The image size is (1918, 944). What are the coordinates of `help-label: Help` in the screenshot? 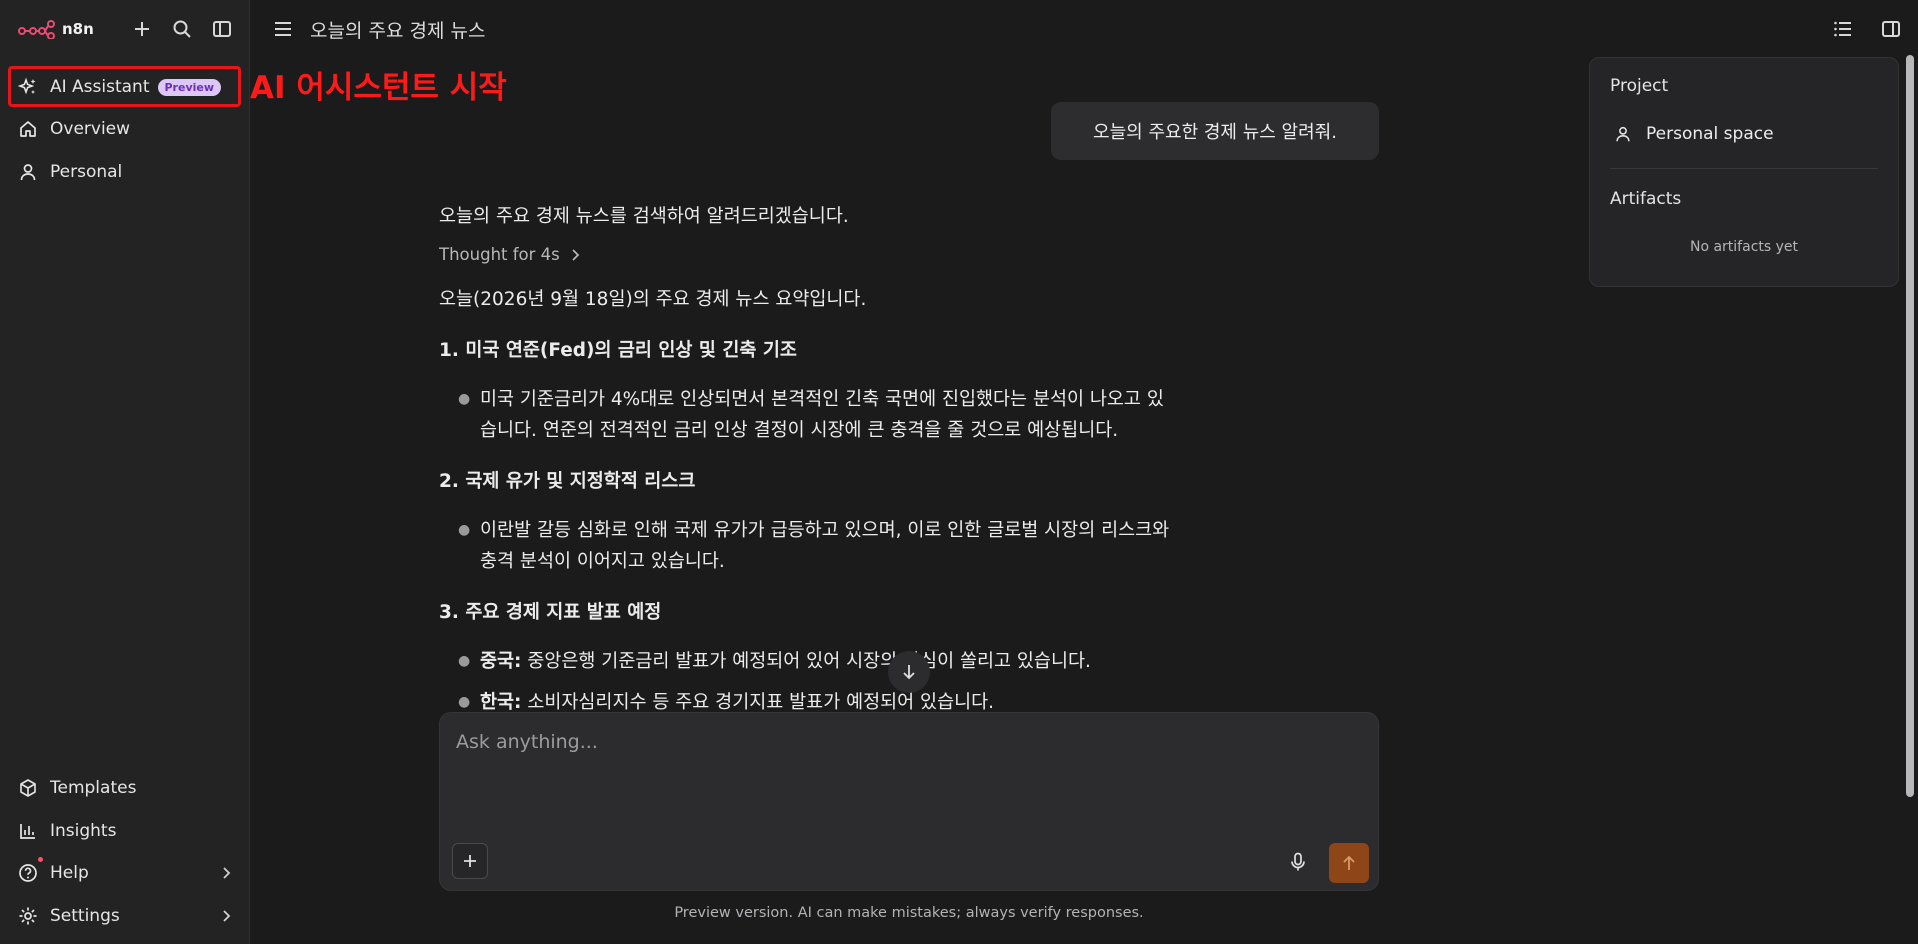 It's located at (69, 873).